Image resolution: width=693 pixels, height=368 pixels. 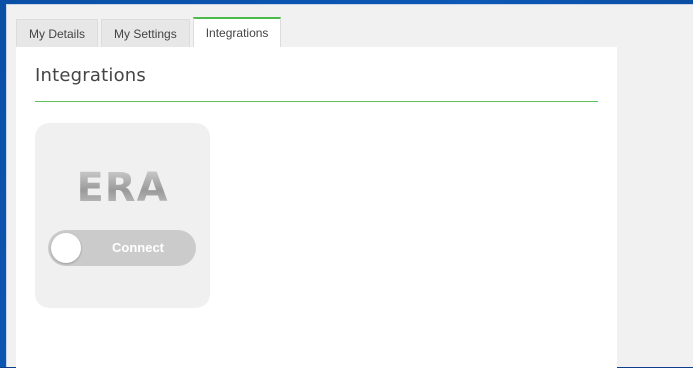 I want to click on panel-title: Integrations, so click(x=90, y=75).